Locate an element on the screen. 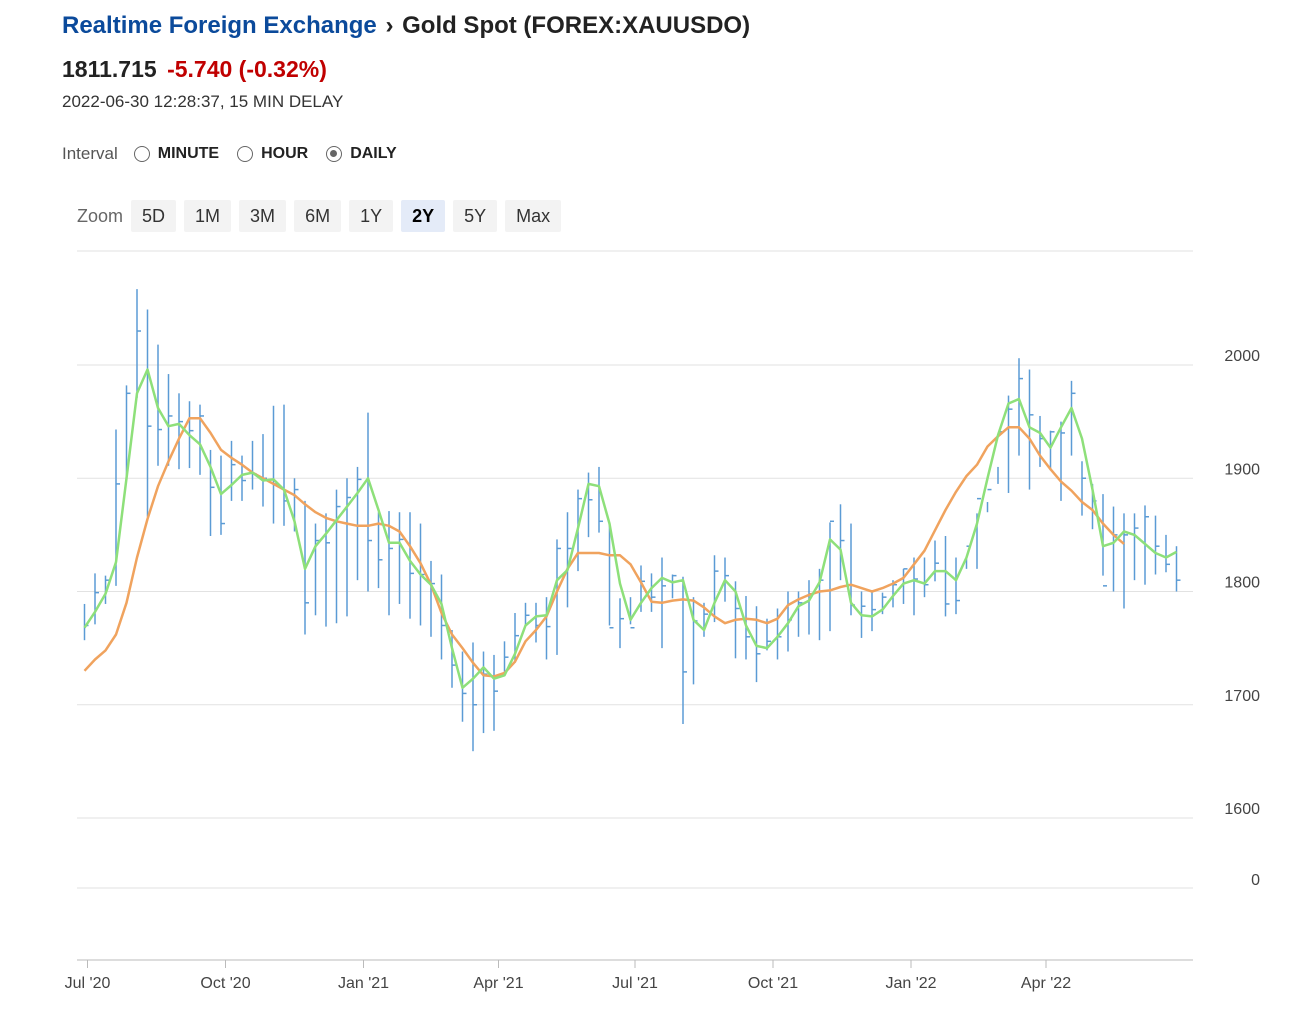 Image resolution: width=1298 pixels, height=1016 pixels. zoom-selector: Zoom 5D 1M 3M 6M 1Y 2Y 5Y Max is located at coordinates (323, 216).